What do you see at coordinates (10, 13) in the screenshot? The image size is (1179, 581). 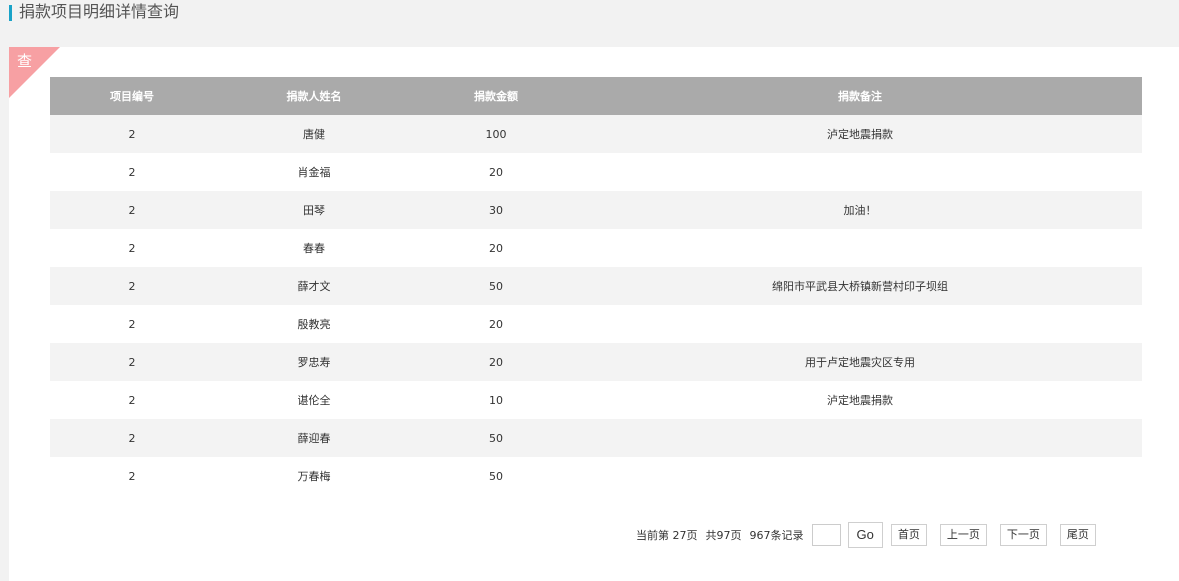 I see `title-accent-bar` at bounding box center [10, 13].